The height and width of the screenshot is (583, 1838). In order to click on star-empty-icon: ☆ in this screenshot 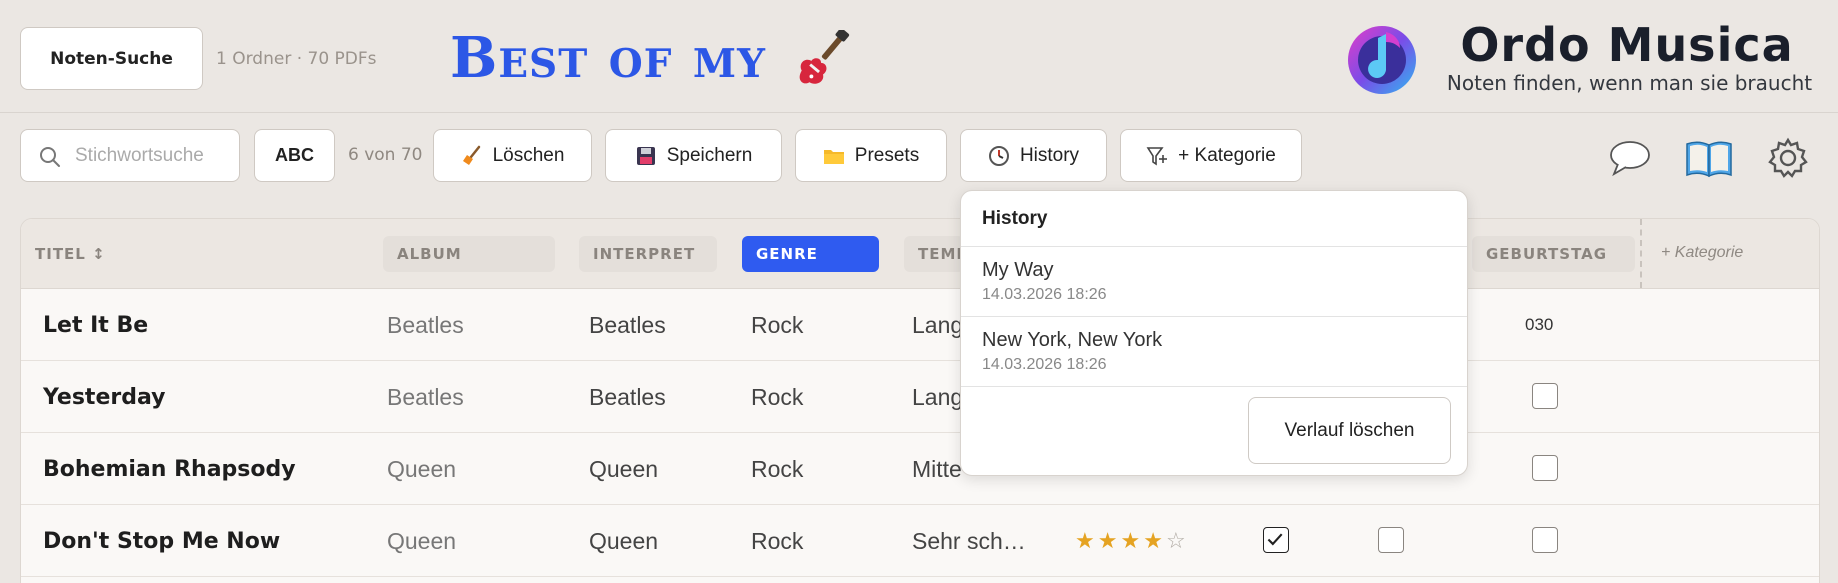, I will do `click(1177, 541)`.